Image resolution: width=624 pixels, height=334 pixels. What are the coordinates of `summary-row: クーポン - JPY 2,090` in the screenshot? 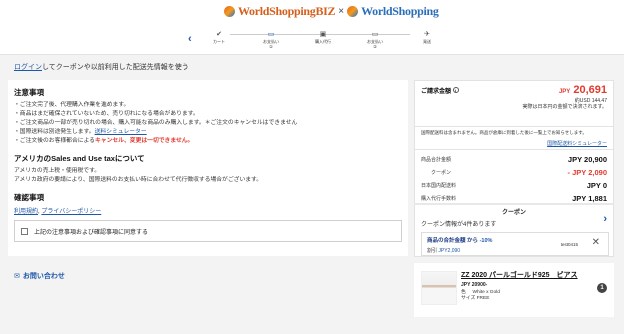 It's located at (514, 172).